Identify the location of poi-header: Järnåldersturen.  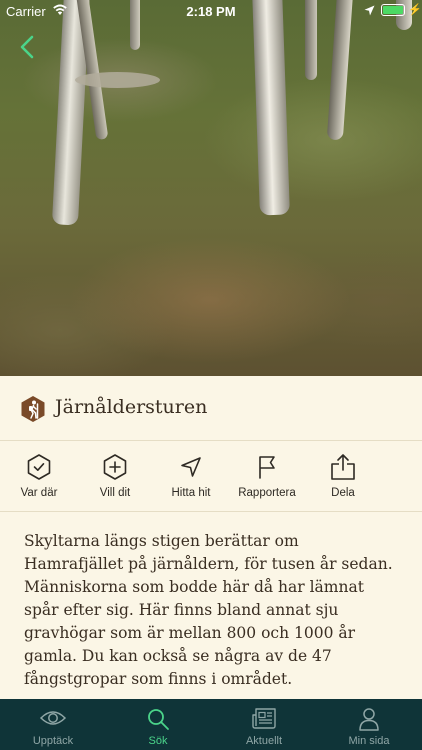
(211, 408).